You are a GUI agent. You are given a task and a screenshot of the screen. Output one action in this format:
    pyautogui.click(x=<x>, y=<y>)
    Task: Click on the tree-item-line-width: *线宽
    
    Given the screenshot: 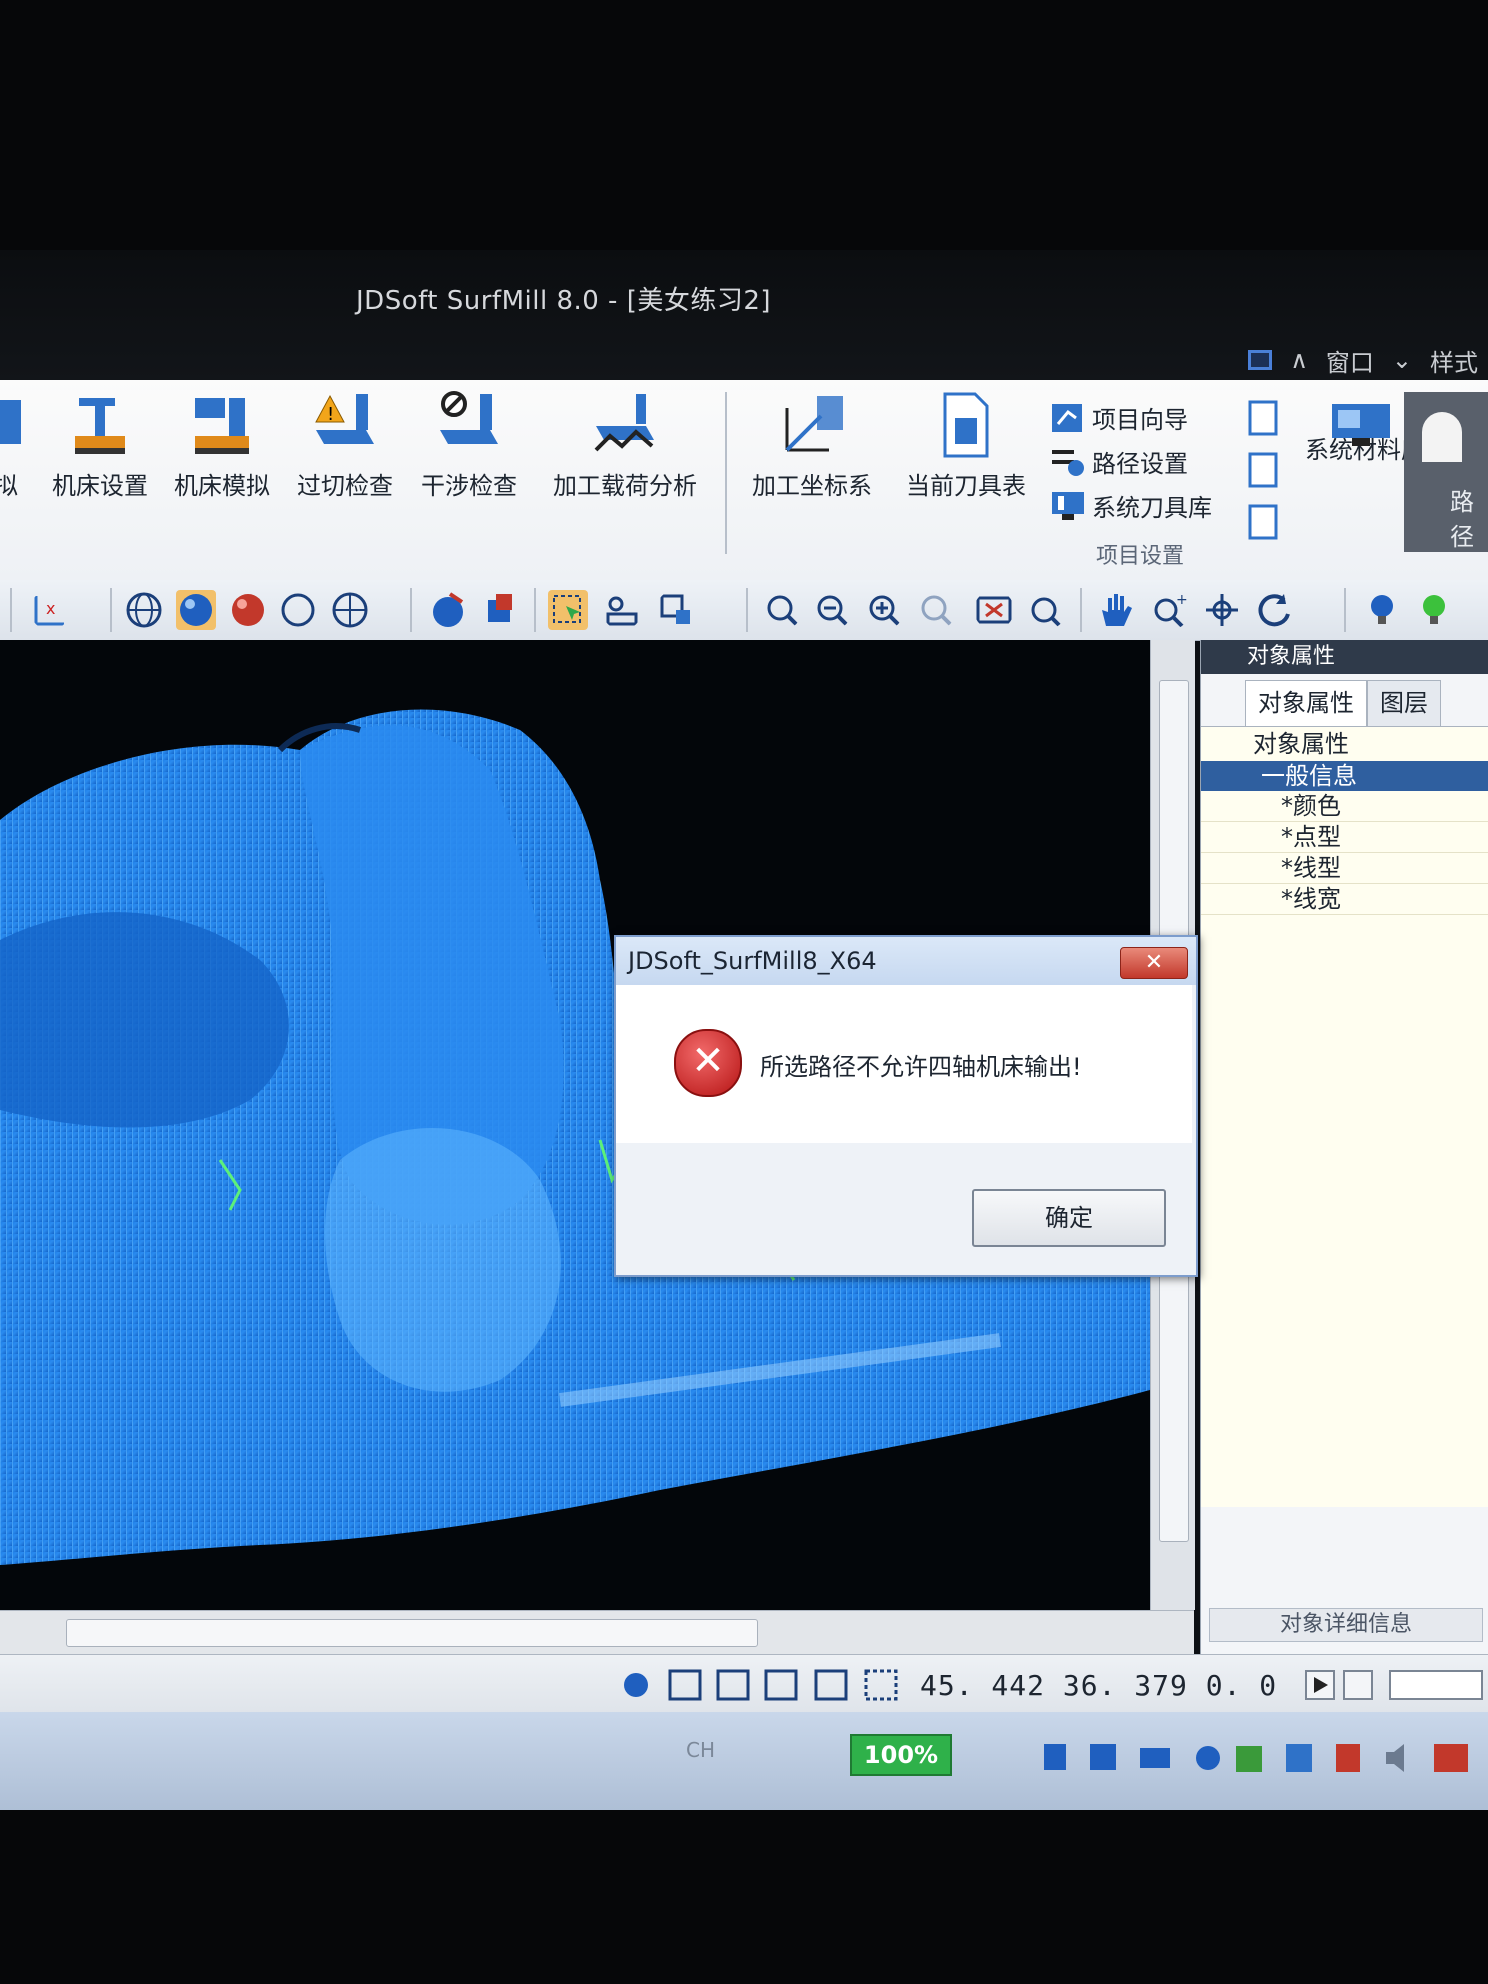 What is the action you would take?
    pyautogui.click(x=1344, y=899)
    